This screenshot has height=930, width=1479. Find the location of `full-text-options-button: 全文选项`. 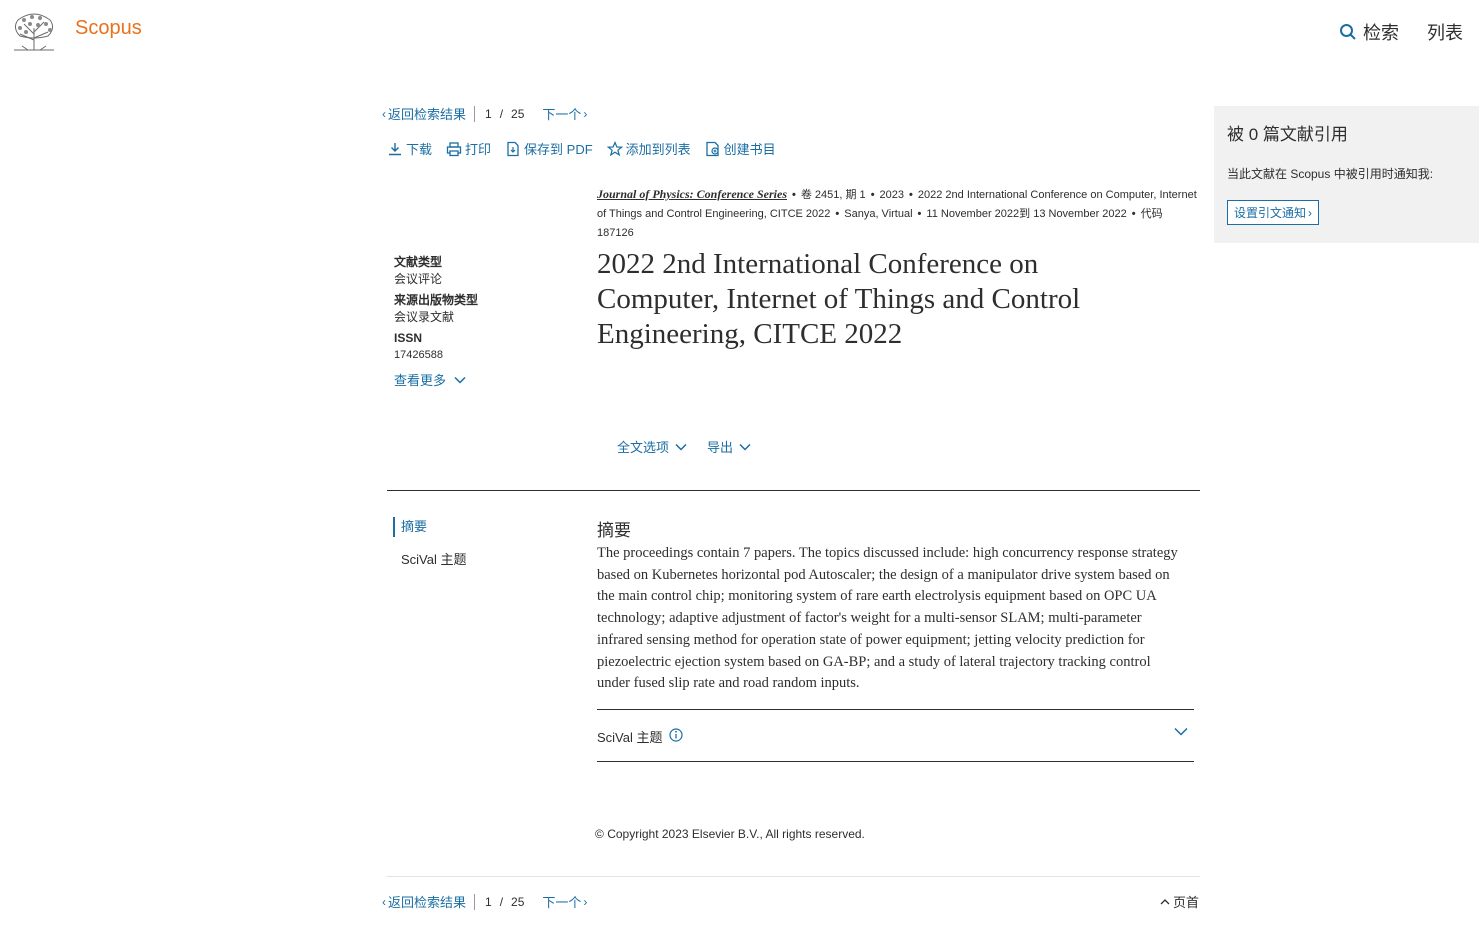

full-text-options-button: 全文选项 is located at coordinates (652, 446).